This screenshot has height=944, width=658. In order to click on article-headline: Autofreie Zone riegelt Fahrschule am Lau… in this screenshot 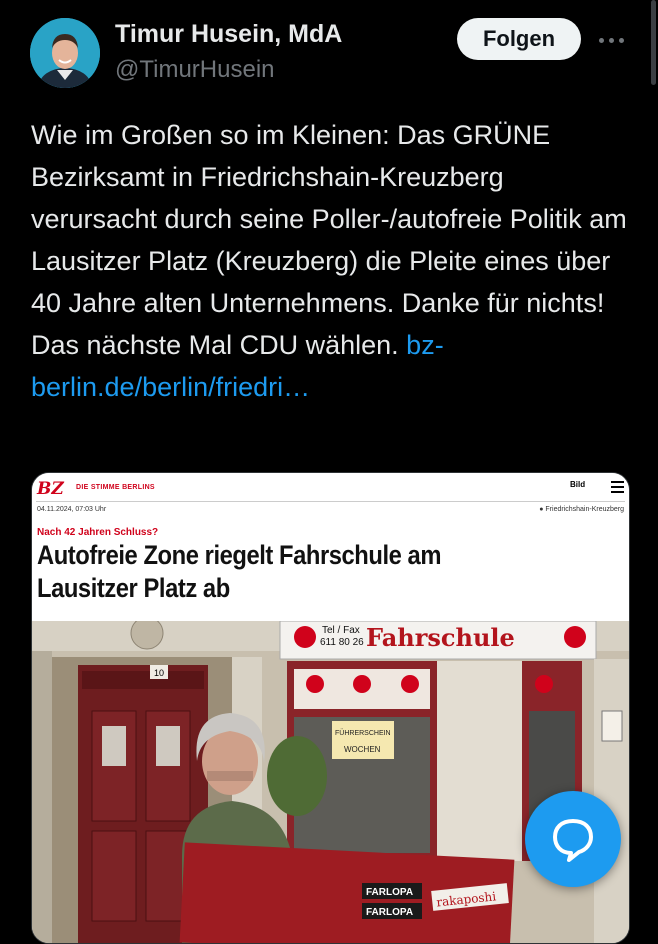, I will do `click(239, 571)`.